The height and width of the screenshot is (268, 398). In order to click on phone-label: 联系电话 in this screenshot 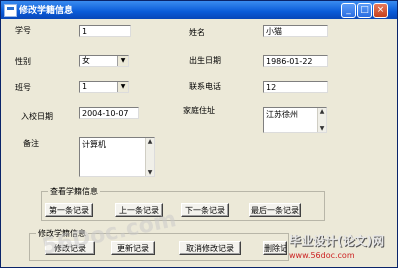, I will do `click(205, 86)`.